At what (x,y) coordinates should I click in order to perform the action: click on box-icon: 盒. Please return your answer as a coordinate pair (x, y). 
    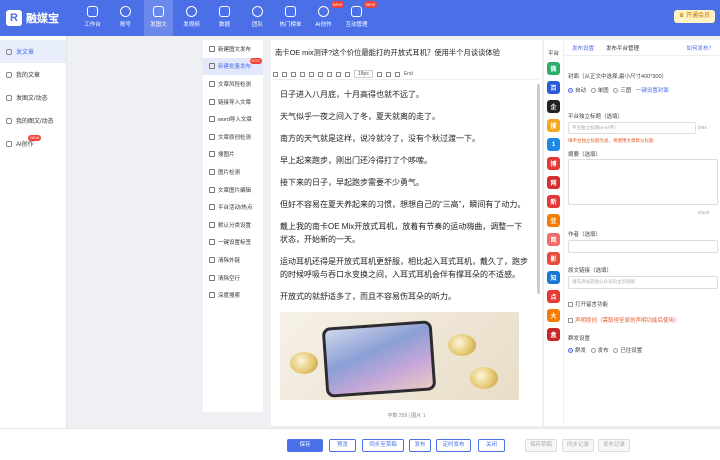
    Looking at the image, I should click on (553, 334).